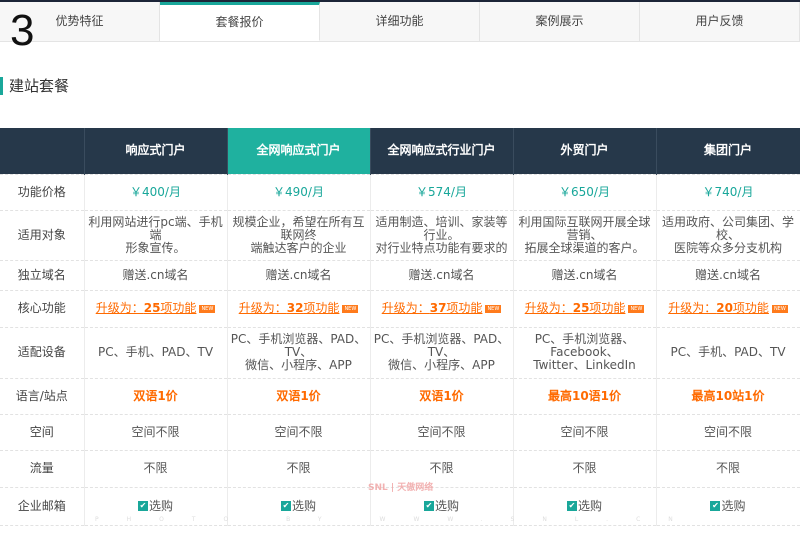  Describe the element at coordinates (156, 235) in the screenshot. I see `table-cell: 利用网站进行pc端、手机端 形象宣传。` at that location.